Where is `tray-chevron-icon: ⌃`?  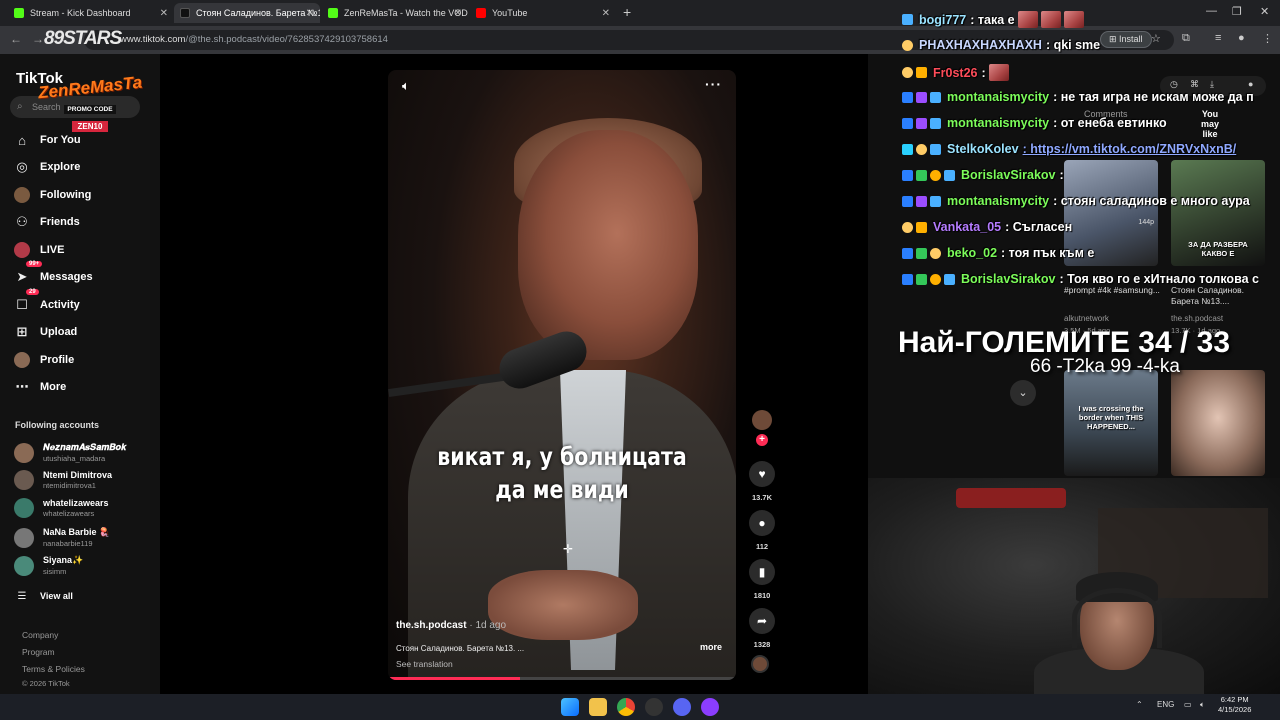
tray-chevron-icon: ⌃ is located at coordinates (1139, 704).